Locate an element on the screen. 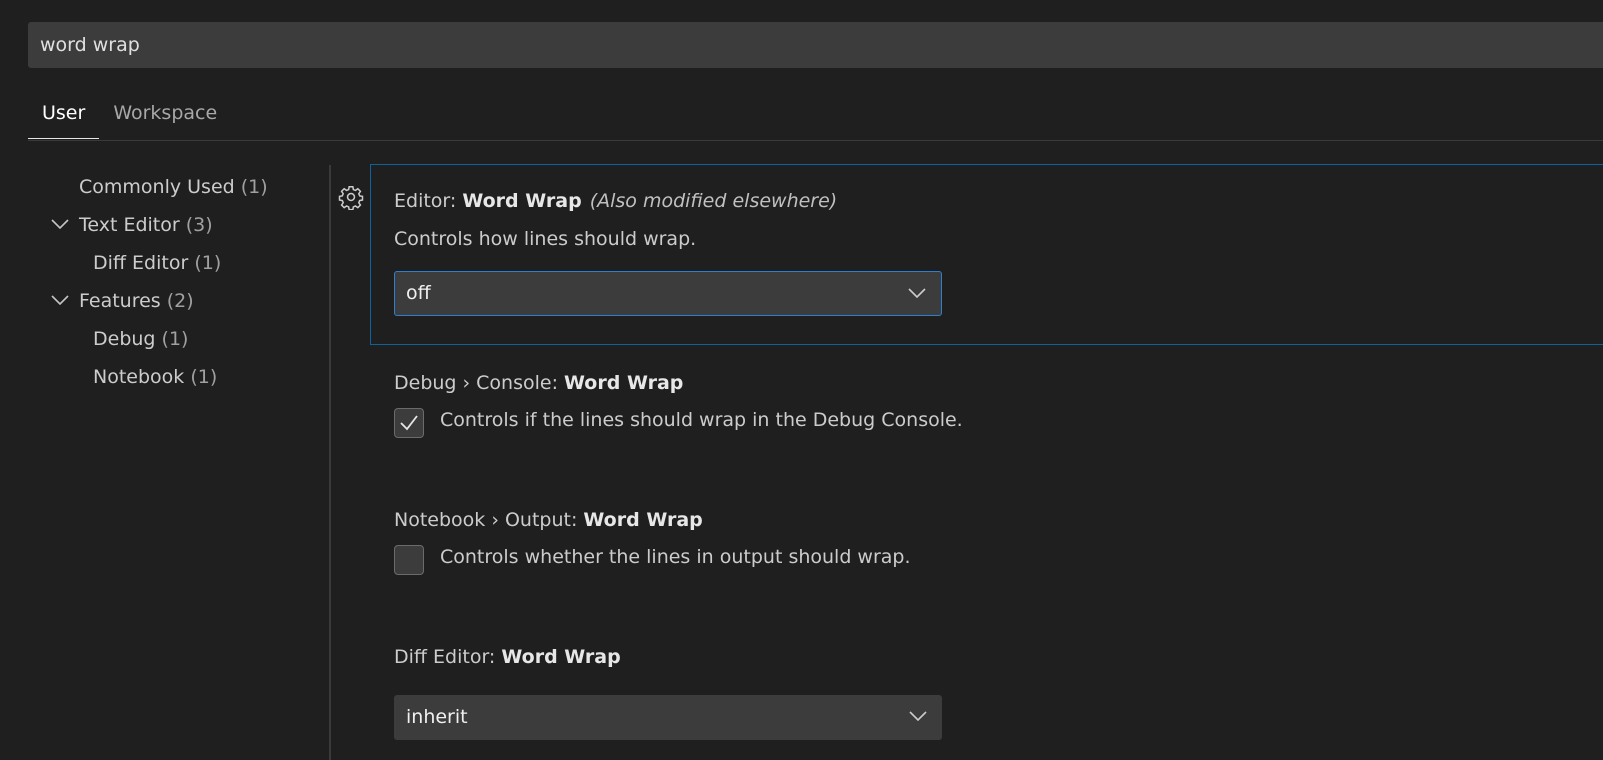 The width and height of the screenshot is (1603, 760). select-value: inherit is located at coordinates (437, 717).